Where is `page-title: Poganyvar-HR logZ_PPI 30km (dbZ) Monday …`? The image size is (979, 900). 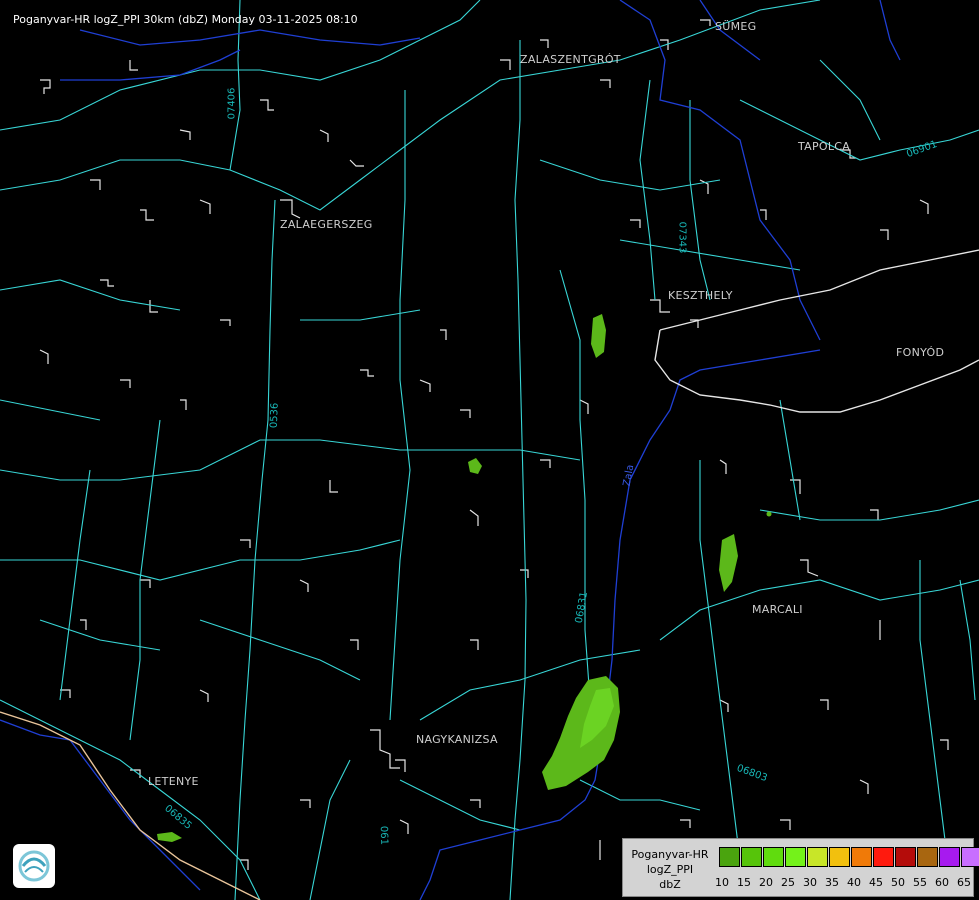
page-title: Poganyvar-HR logZ_PPI 30km (dbZ) Monday … is located at coordinates (185, 19).